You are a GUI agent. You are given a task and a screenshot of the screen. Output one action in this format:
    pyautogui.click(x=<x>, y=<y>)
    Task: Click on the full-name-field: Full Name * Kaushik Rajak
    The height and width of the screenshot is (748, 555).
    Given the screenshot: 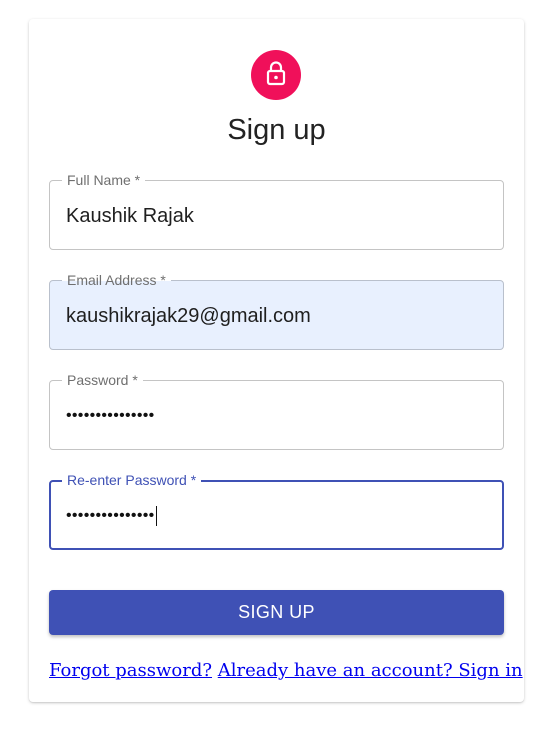 What is the action you would take?
    pyautogui.click(x=276, y=210)
    